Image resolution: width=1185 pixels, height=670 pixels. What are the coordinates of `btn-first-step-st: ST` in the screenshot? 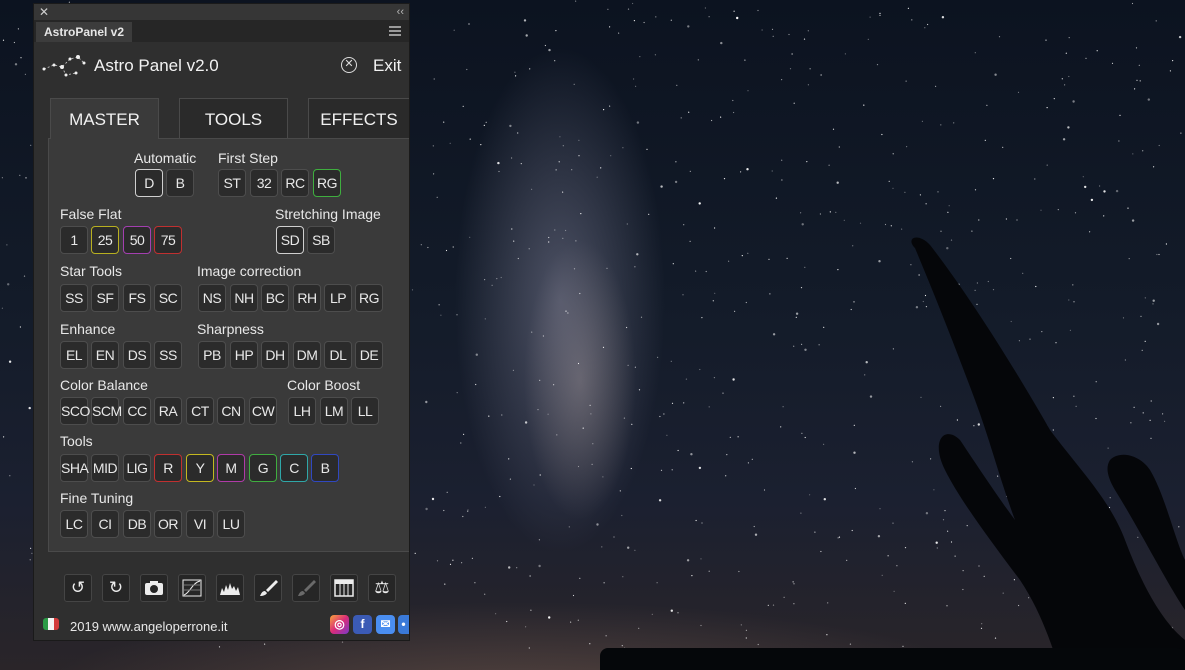 It's located at (232, 183).